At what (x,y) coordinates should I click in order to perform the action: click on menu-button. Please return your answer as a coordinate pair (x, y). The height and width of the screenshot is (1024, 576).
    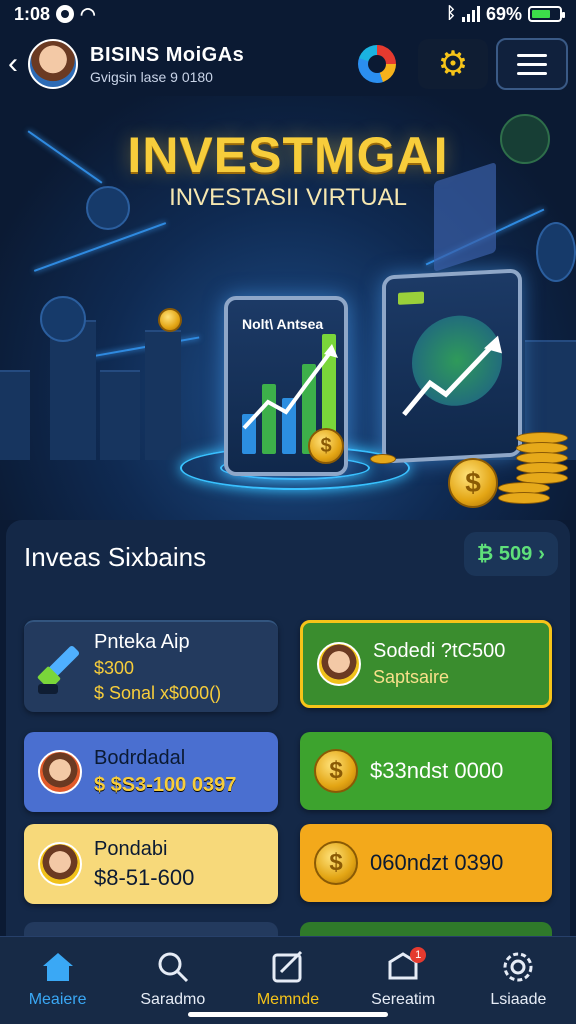
    Looking at the image, I should click on (532, 64).